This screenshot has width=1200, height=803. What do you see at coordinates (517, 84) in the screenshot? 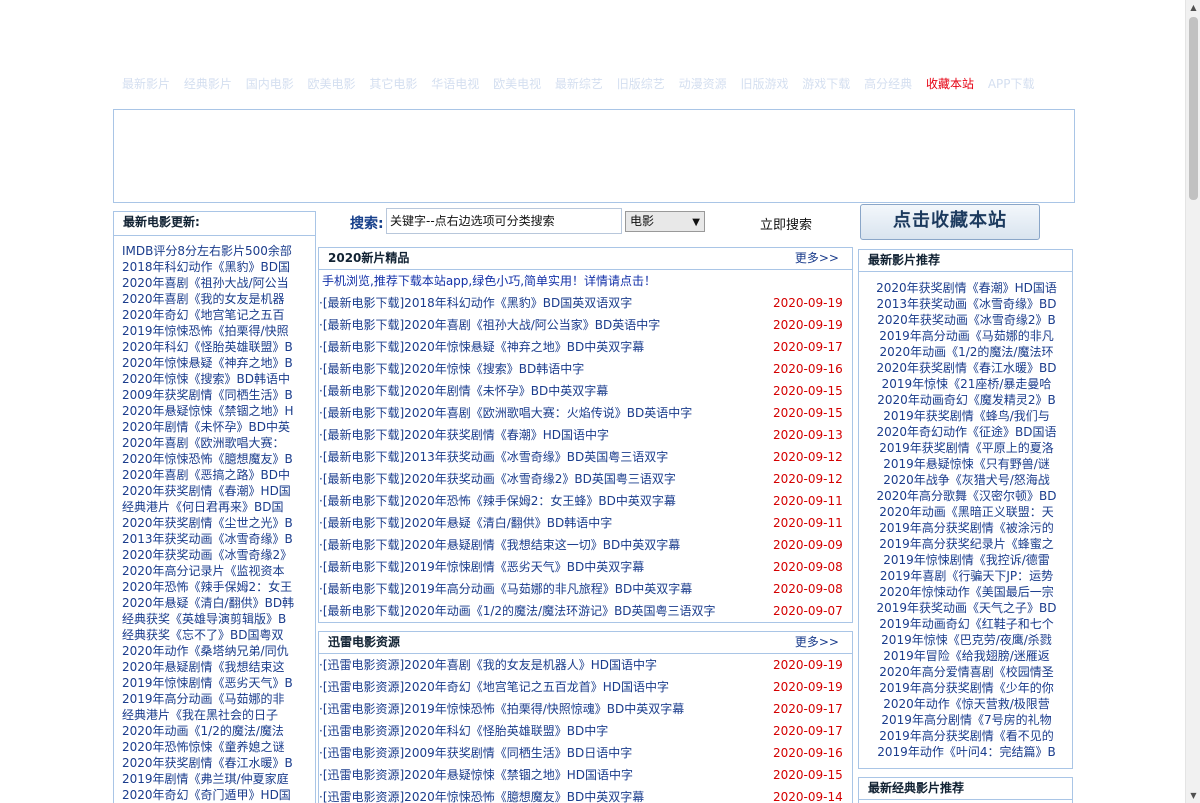
I see `nav-item-western-tv: 欧美电视` at bounding box center [517, 84].